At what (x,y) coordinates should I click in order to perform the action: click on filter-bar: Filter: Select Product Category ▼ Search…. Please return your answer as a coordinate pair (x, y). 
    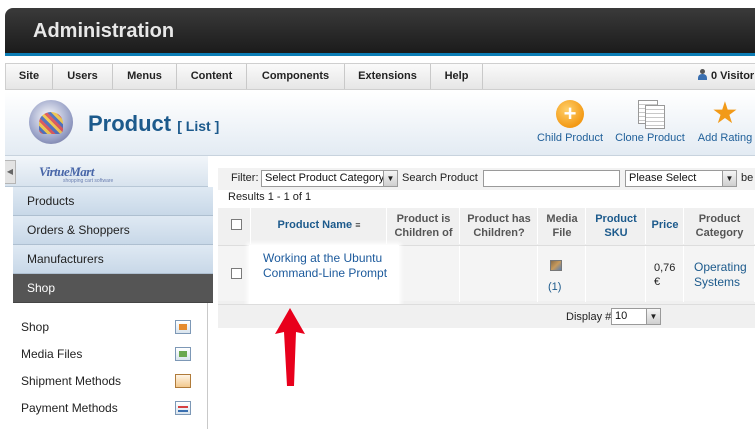
    Looking at the image, I should click on (486, 179).